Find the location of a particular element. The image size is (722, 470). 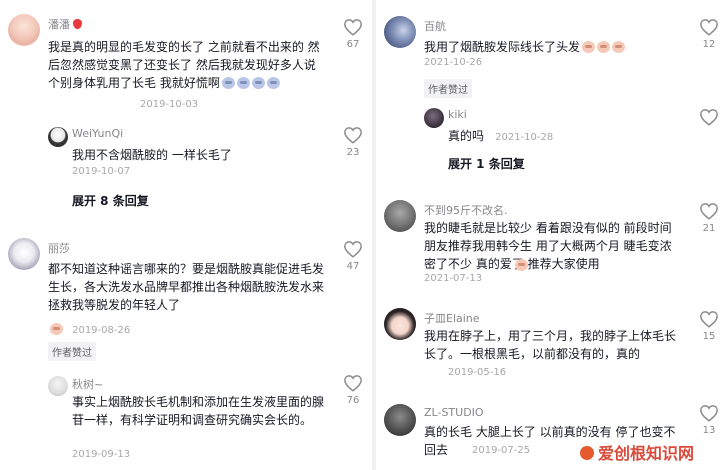

like-count: 67 is located at coordinates (353, 44).